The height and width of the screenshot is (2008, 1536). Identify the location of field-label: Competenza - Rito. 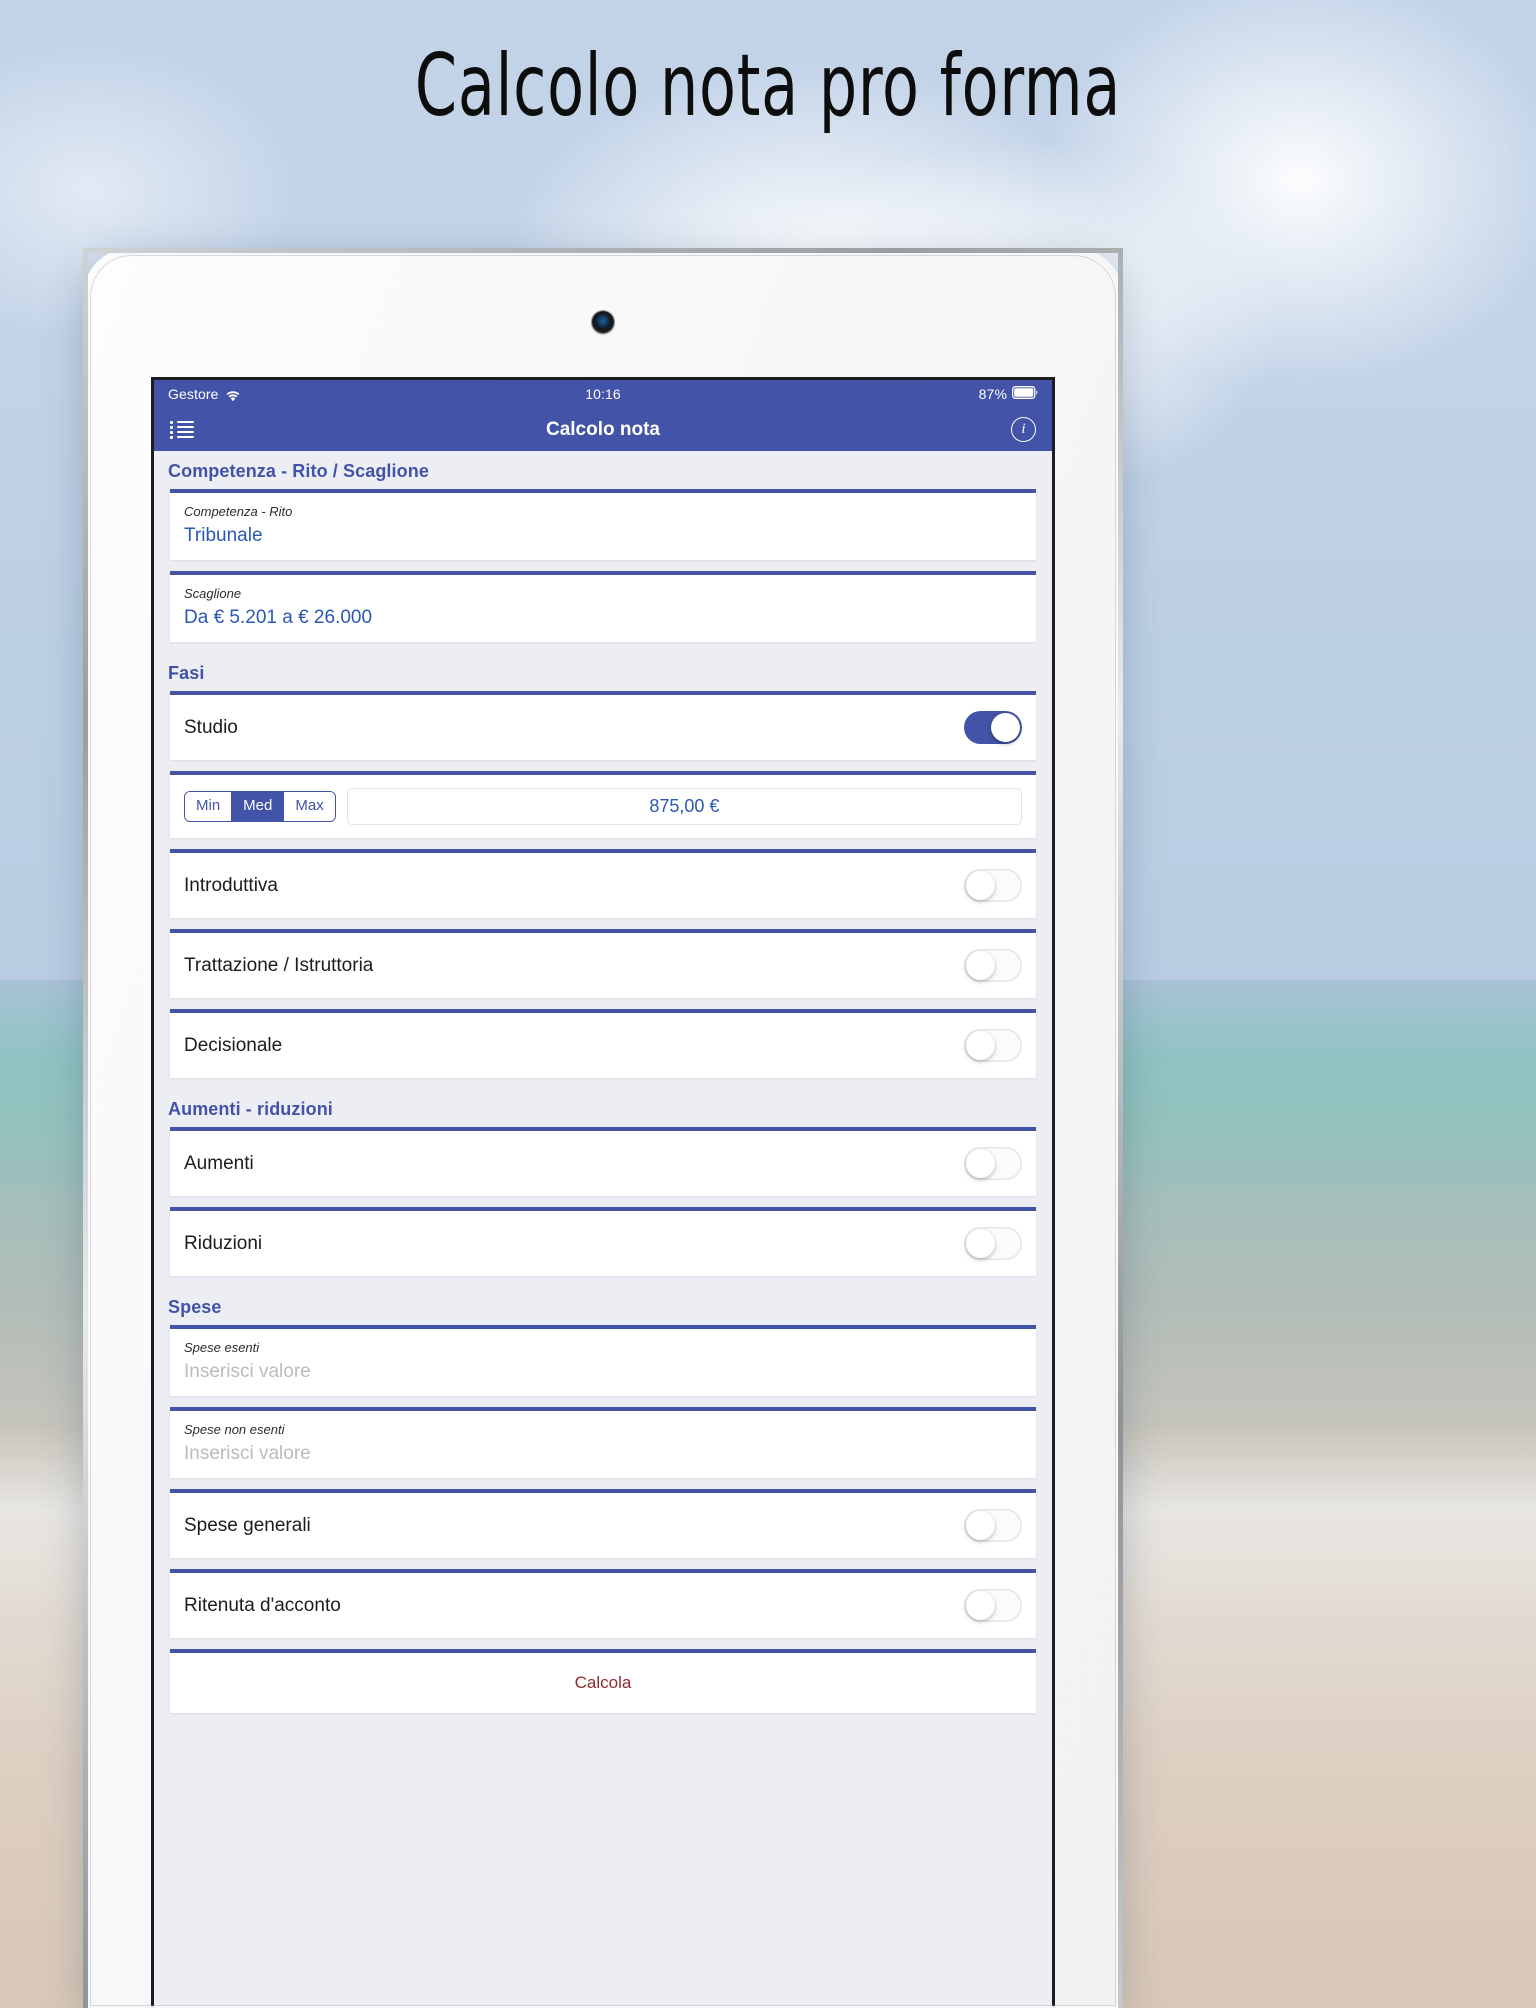
(238, 511).